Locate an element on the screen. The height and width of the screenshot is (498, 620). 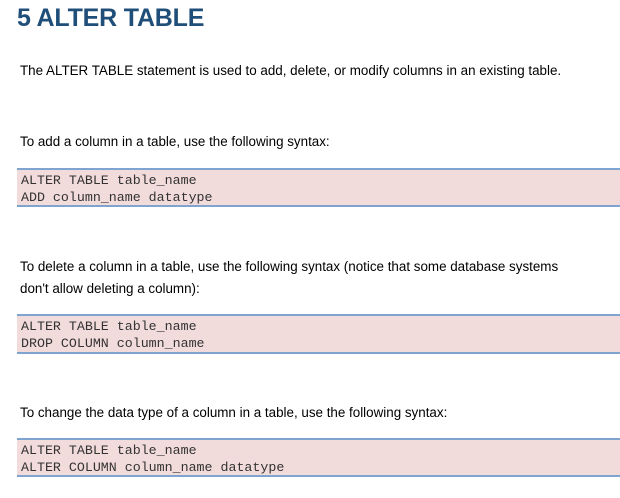
code-line: DROP COLUMN column_name is located at coordinates (113, 343).